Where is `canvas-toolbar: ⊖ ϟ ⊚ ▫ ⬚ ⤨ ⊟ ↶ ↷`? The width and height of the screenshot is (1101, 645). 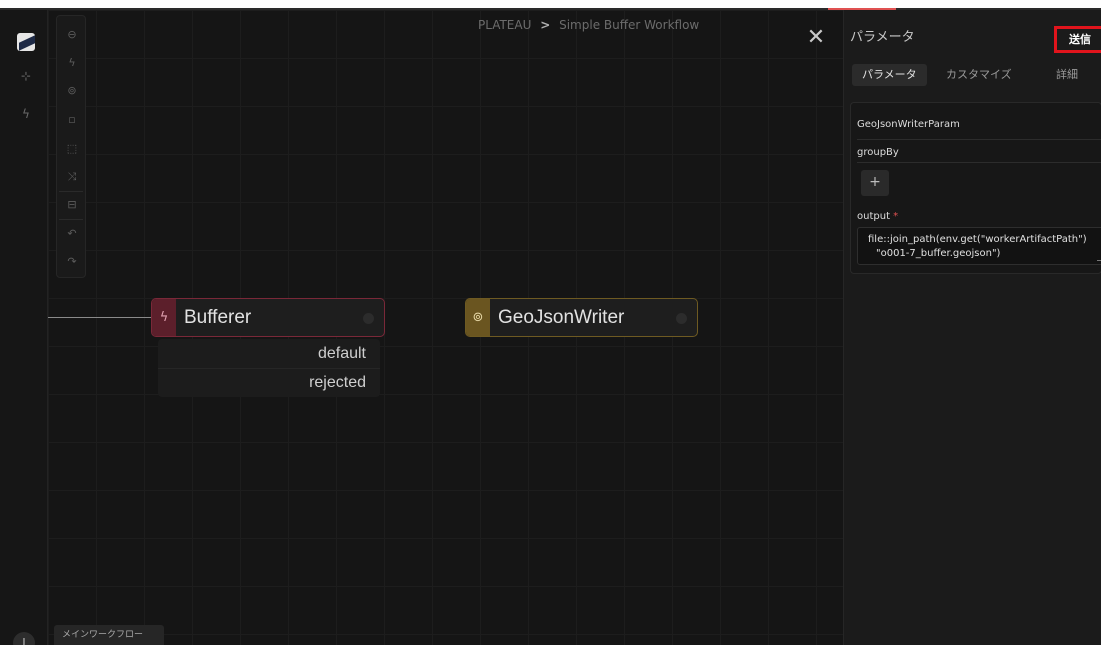
canvas-toolbar: ⊖ ϟ ⊚ ▫ ⬚ ⤨ ⊟ ↶ ↷ is located at coordinates (71, 146).